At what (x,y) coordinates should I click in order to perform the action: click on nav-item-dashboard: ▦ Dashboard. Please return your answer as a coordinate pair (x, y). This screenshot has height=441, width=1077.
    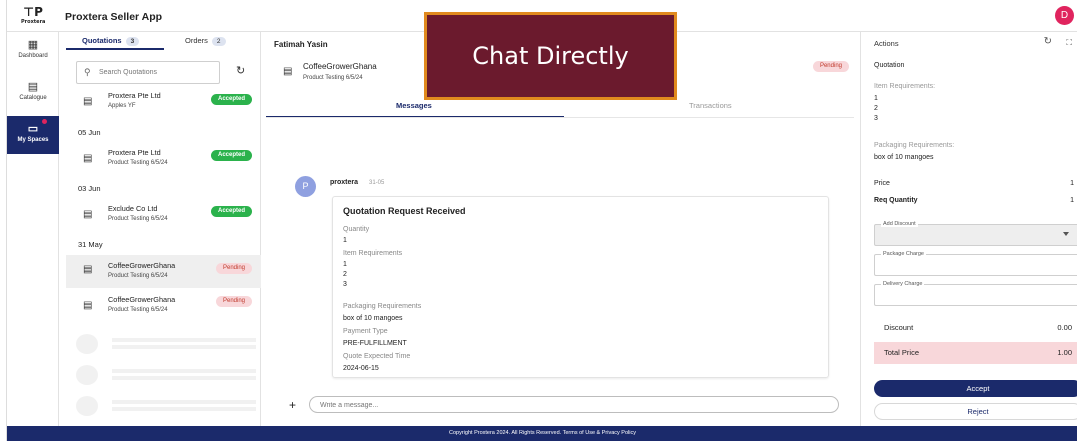
    Looking at the image, I should click on (33, 53).